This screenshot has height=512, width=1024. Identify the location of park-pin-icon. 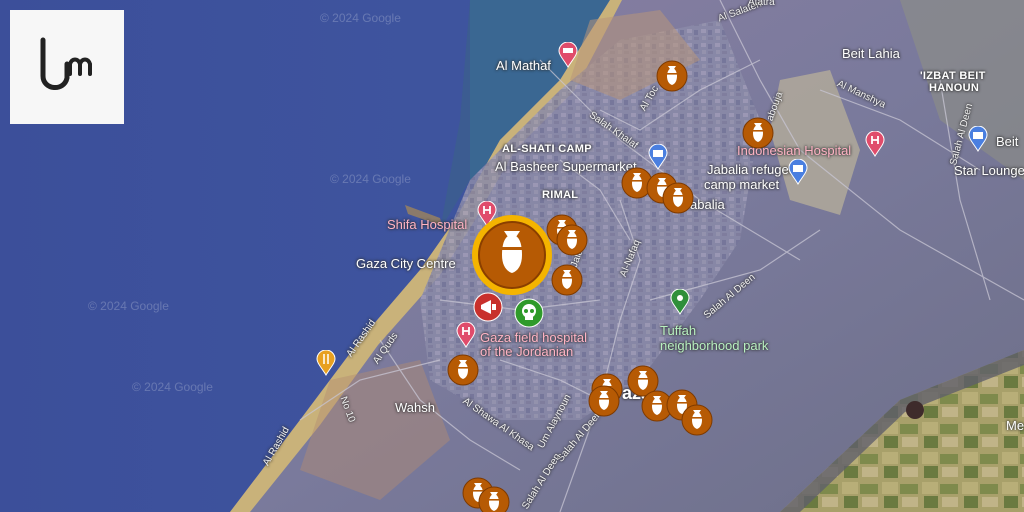
(680, 302).